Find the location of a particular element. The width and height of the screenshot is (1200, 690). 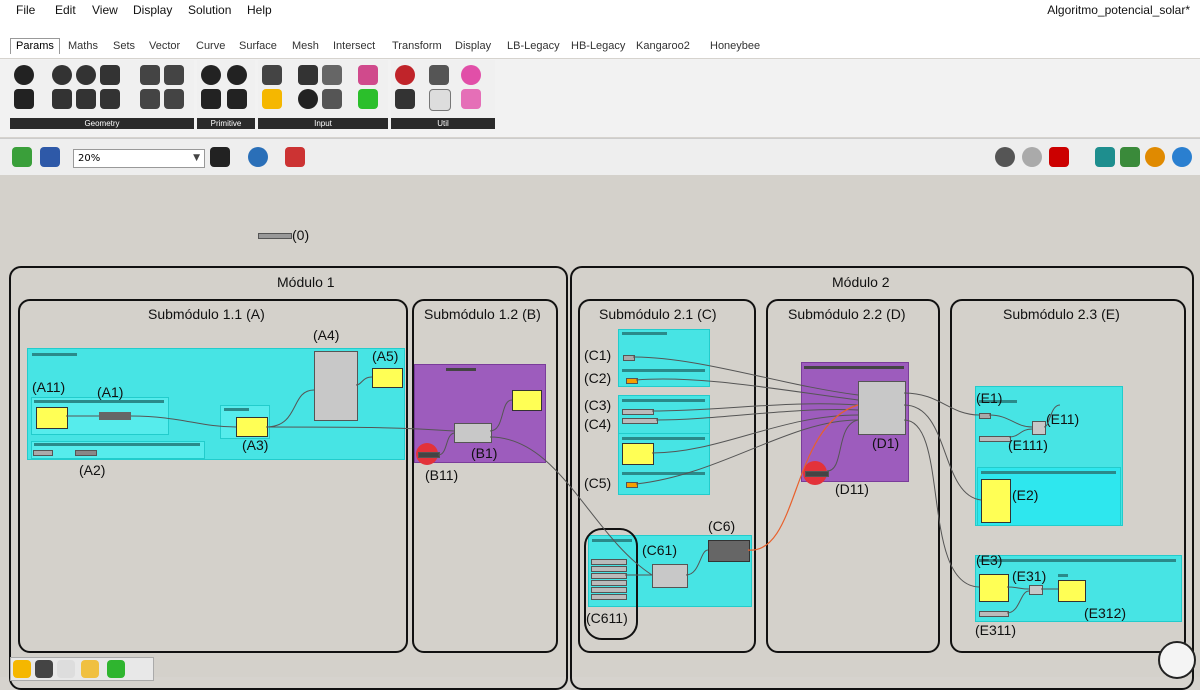

ribbon-group-util: Util is located at coordinates (443, 94).